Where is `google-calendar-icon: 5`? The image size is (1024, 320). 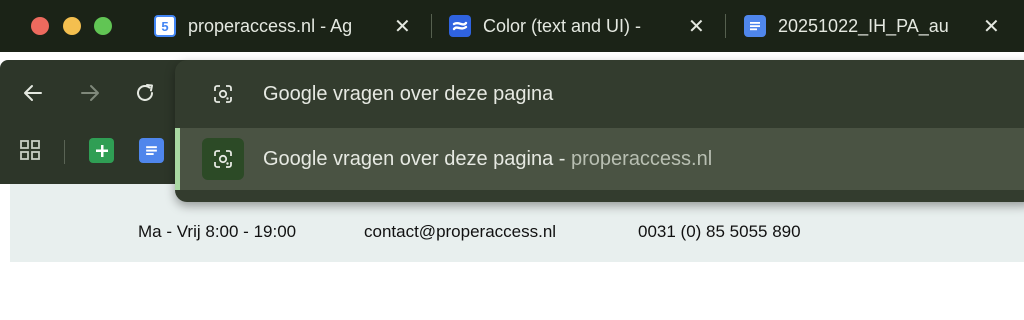
google-calendar-icon: 5 is located at coordinates (165, 26).